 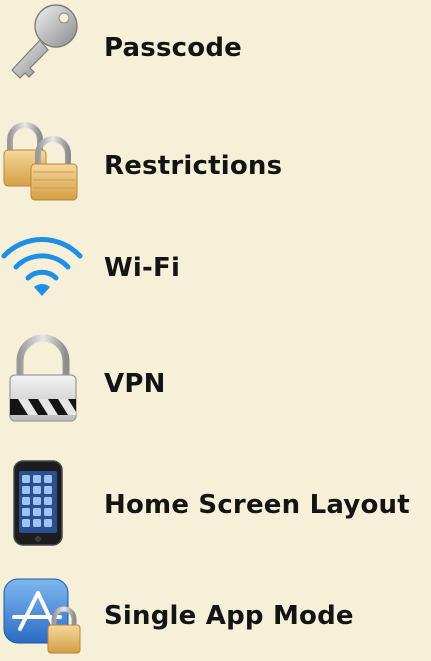 What do you see at coordinates (215, 270) in the screenshot?
I see `settings-item-wifi: Wi-Fi` at bounding box center [215, 270].